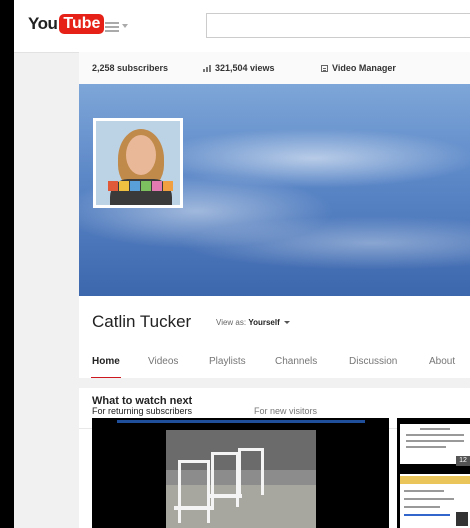 This screenshot has height=528, width=470. What do you see at coordinates (433, 473) in the screenshot?
I see `side-video-thumbnail: 12` at bounding box center [433, 473].